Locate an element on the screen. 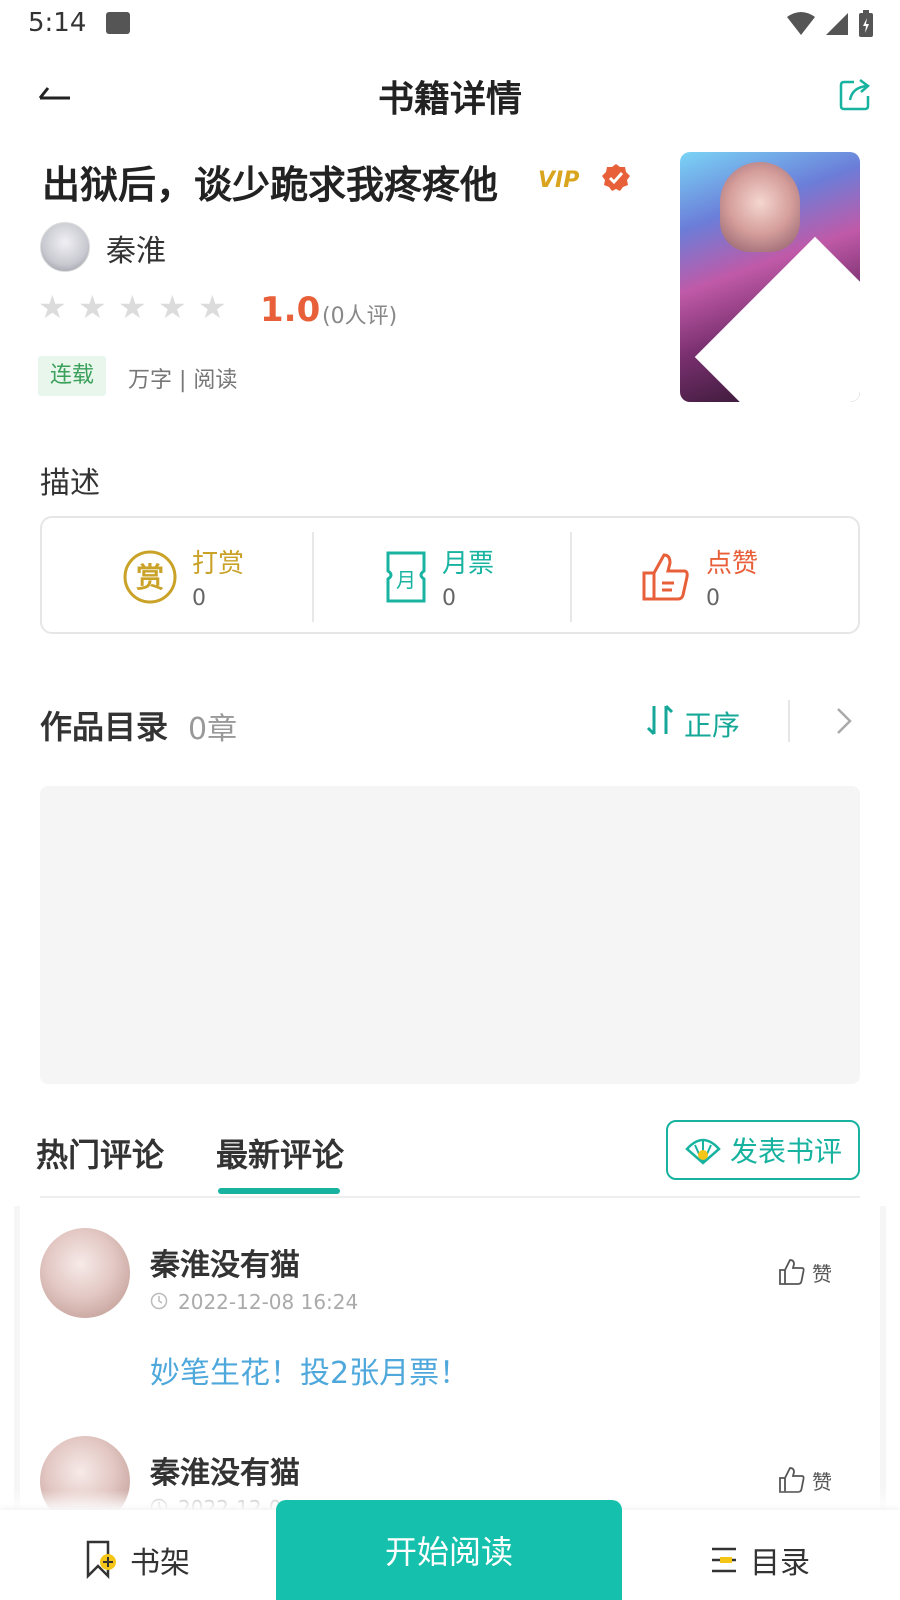 The width and height of the screenshot is (900, 1600). monthly-ticket-value: 0 is located at coordinates (449, 598).